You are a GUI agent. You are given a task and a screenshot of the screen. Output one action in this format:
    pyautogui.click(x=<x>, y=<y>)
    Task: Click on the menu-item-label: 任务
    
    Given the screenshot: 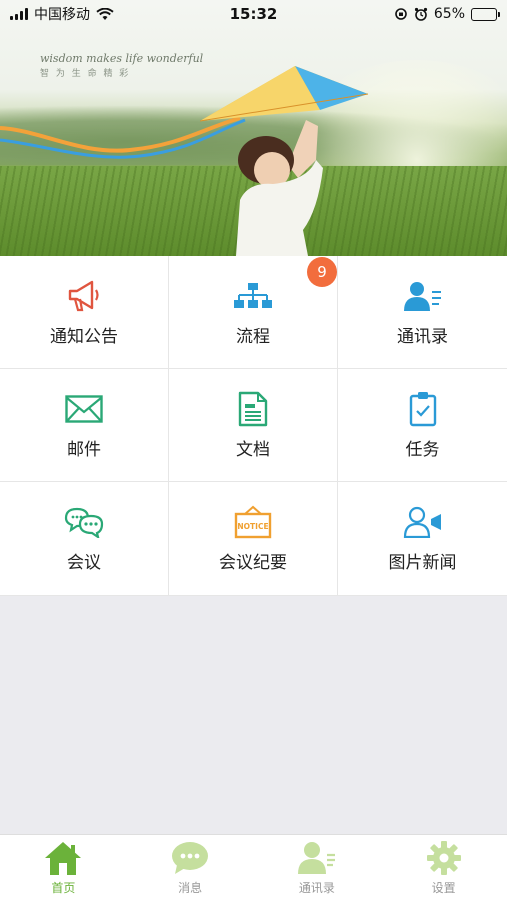 What is the action you would take?
    pyautogui.click(x=422, y=449)
    